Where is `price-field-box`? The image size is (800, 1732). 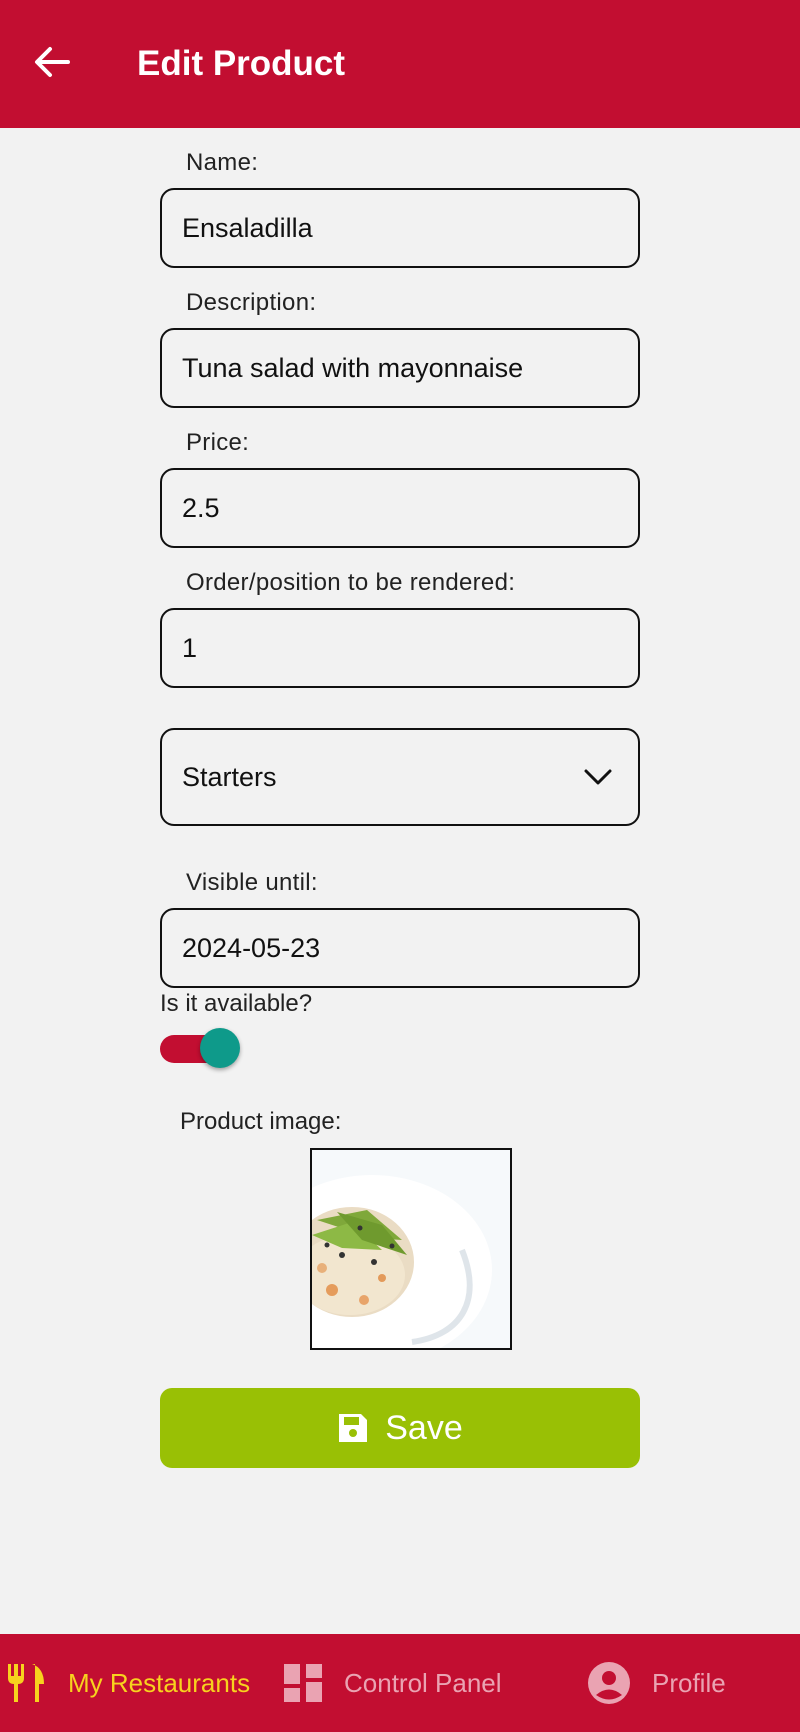
price-field-box is located at coordinates (400, 508).